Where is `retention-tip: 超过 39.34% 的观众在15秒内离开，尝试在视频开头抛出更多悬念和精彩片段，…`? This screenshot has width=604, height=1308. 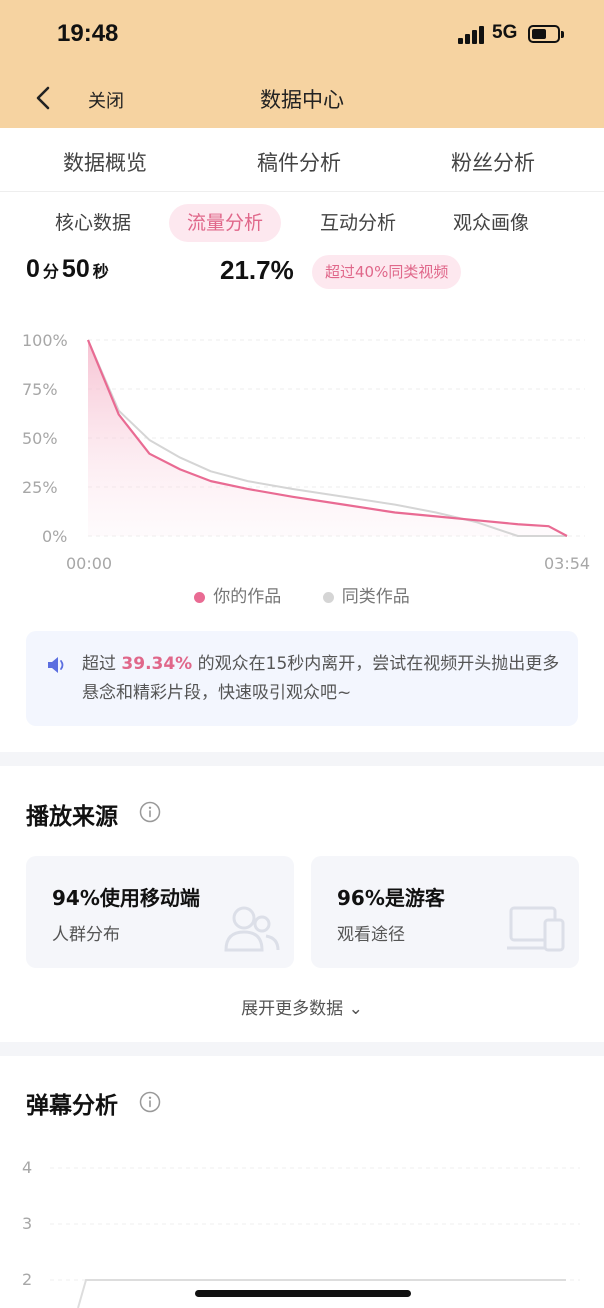 retention-tip: 超过 39.34% 的观众在15秒内离开，尝试在视频开头抛出更多悬念和精彩片段，… is located at coordinates (302, 678).